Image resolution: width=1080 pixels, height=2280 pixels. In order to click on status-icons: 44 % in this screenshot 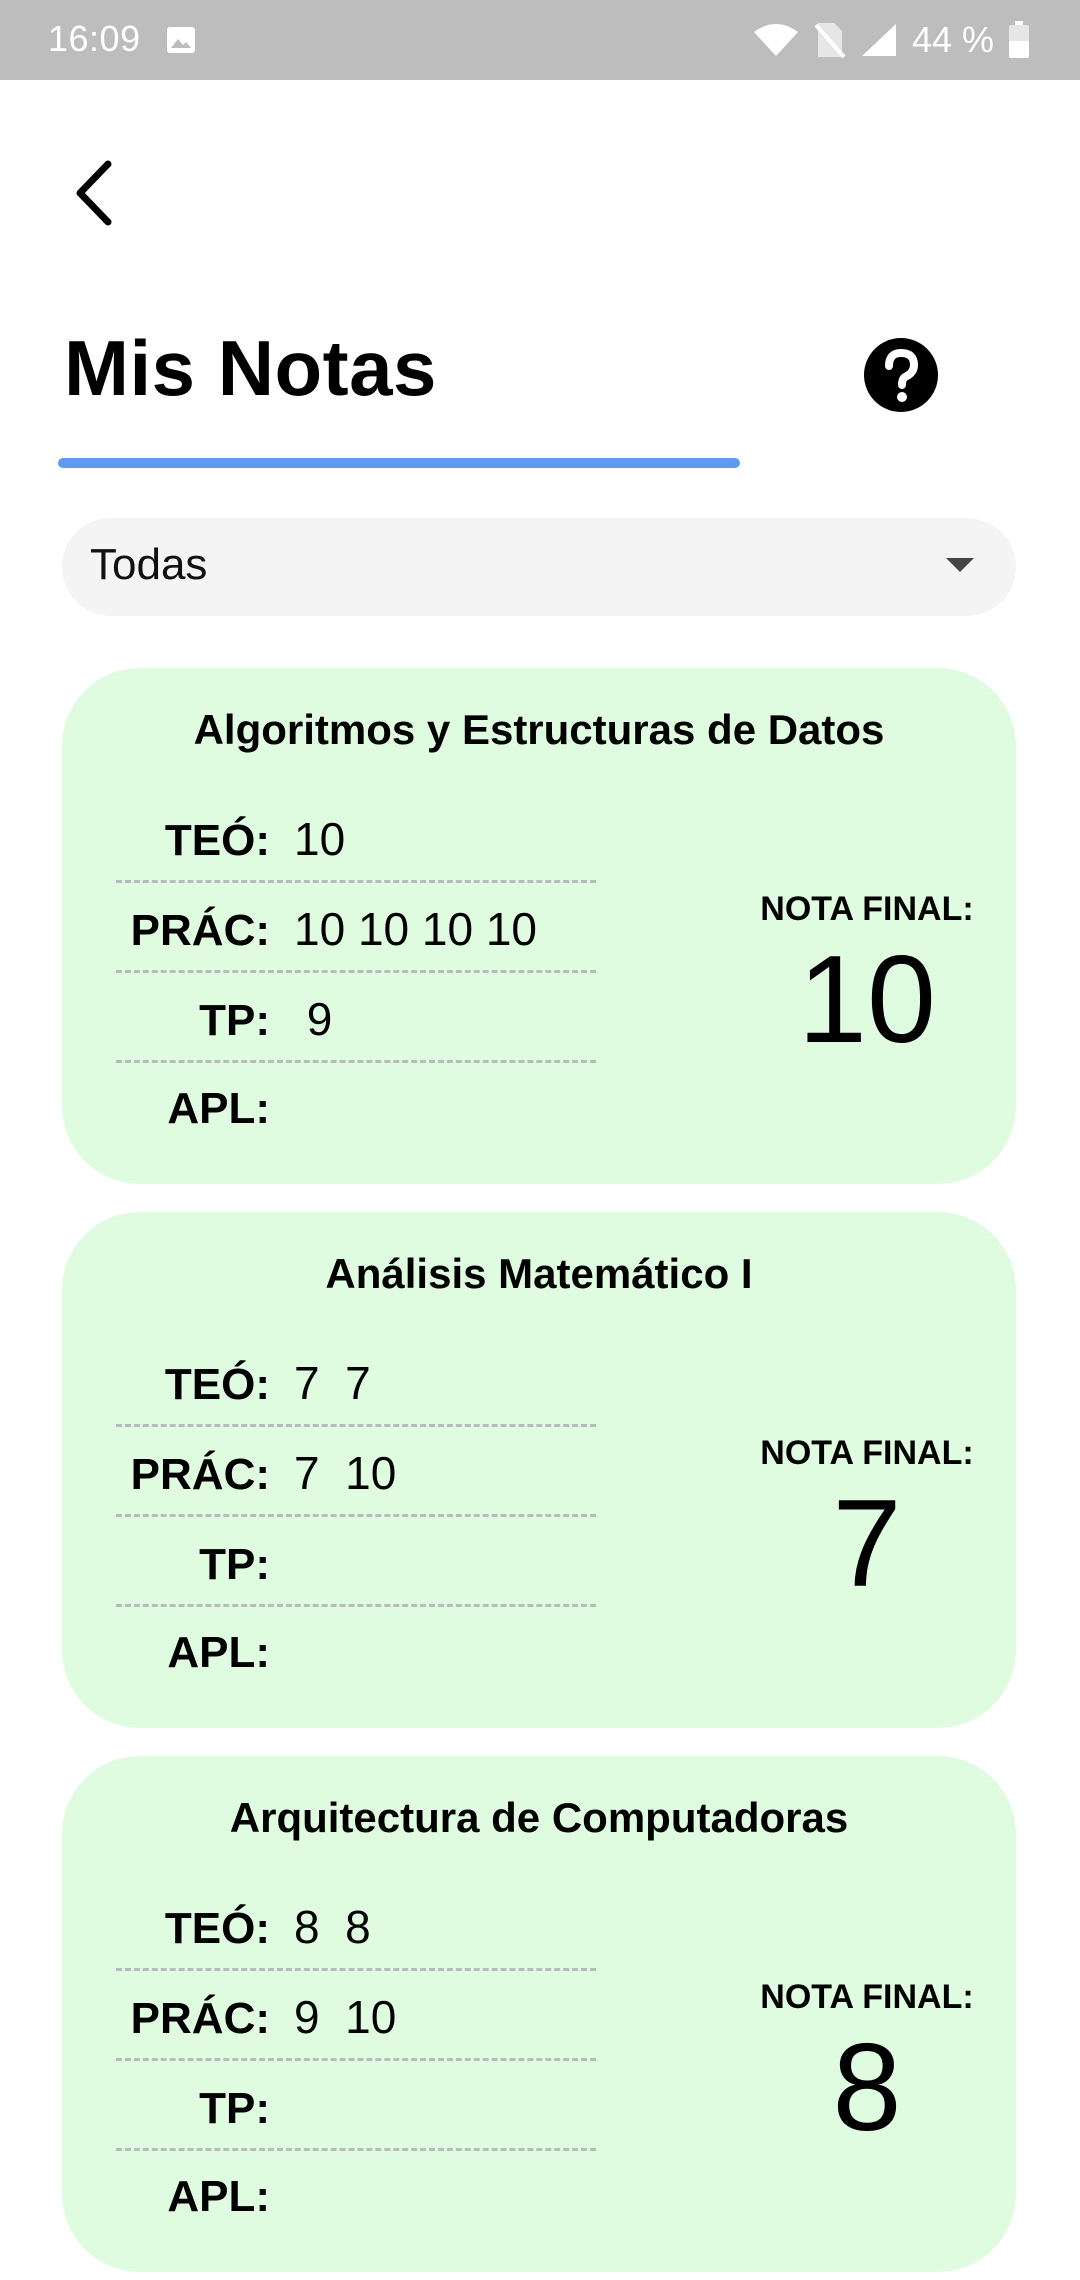, I will do `click(891, 40)`.